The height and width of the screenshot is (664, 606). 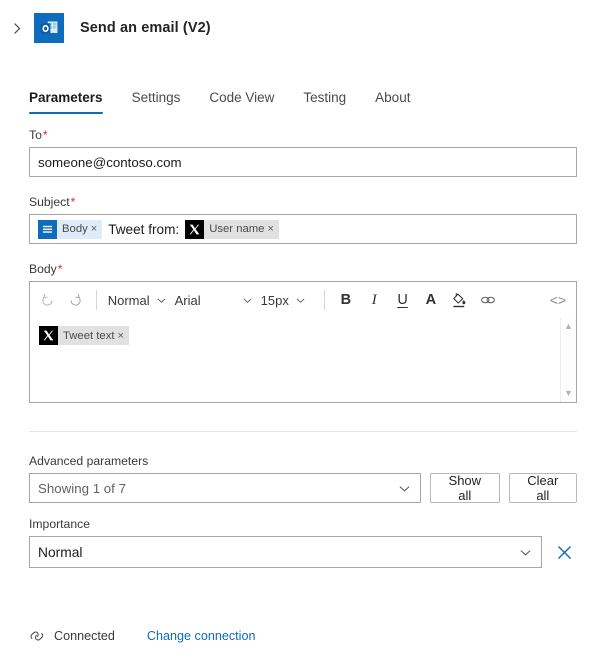 I want to click on to-label: To*, so click(x=38, y=135).